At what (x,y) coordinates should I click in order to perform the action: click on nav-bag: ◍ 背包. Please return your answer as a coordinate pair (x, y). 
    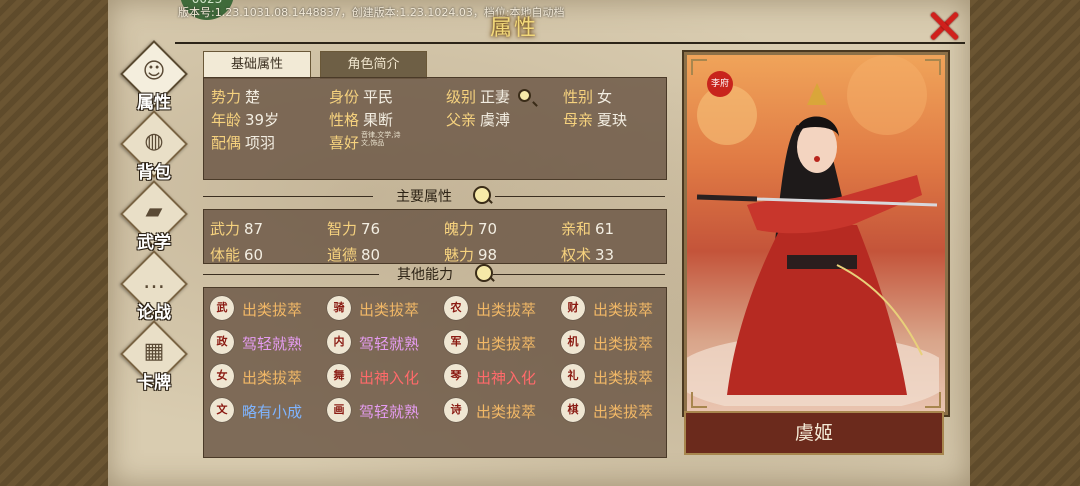
    Looking at the image, I should click on (154, 147).